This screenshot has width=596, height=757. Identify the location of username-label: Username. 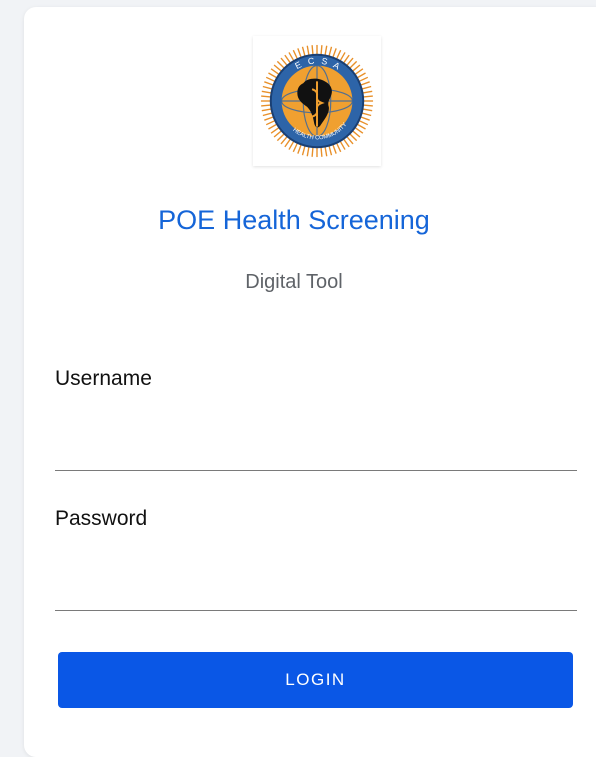
(103, 378).